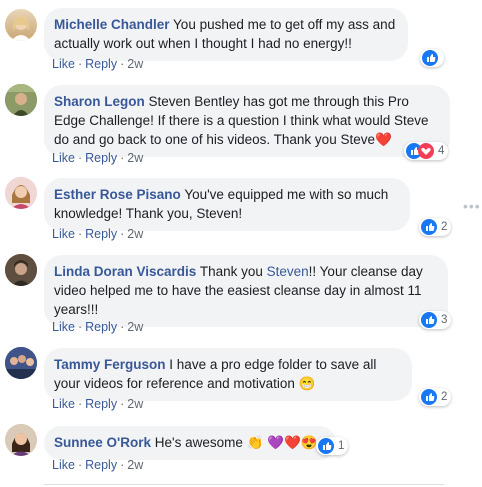 This screenshot has height=487, width=482. I want to click on love-icon, so click(426, 151).